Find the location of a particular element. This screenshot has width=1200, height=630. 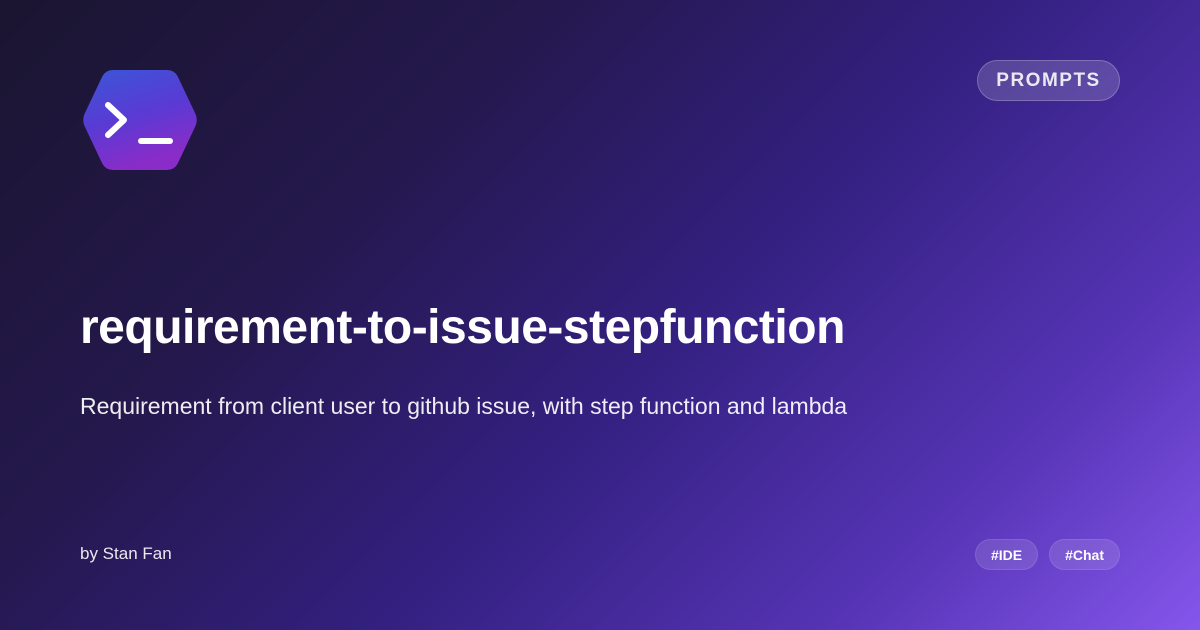

terminal-logo-icon is located at coordinates (140, 120).